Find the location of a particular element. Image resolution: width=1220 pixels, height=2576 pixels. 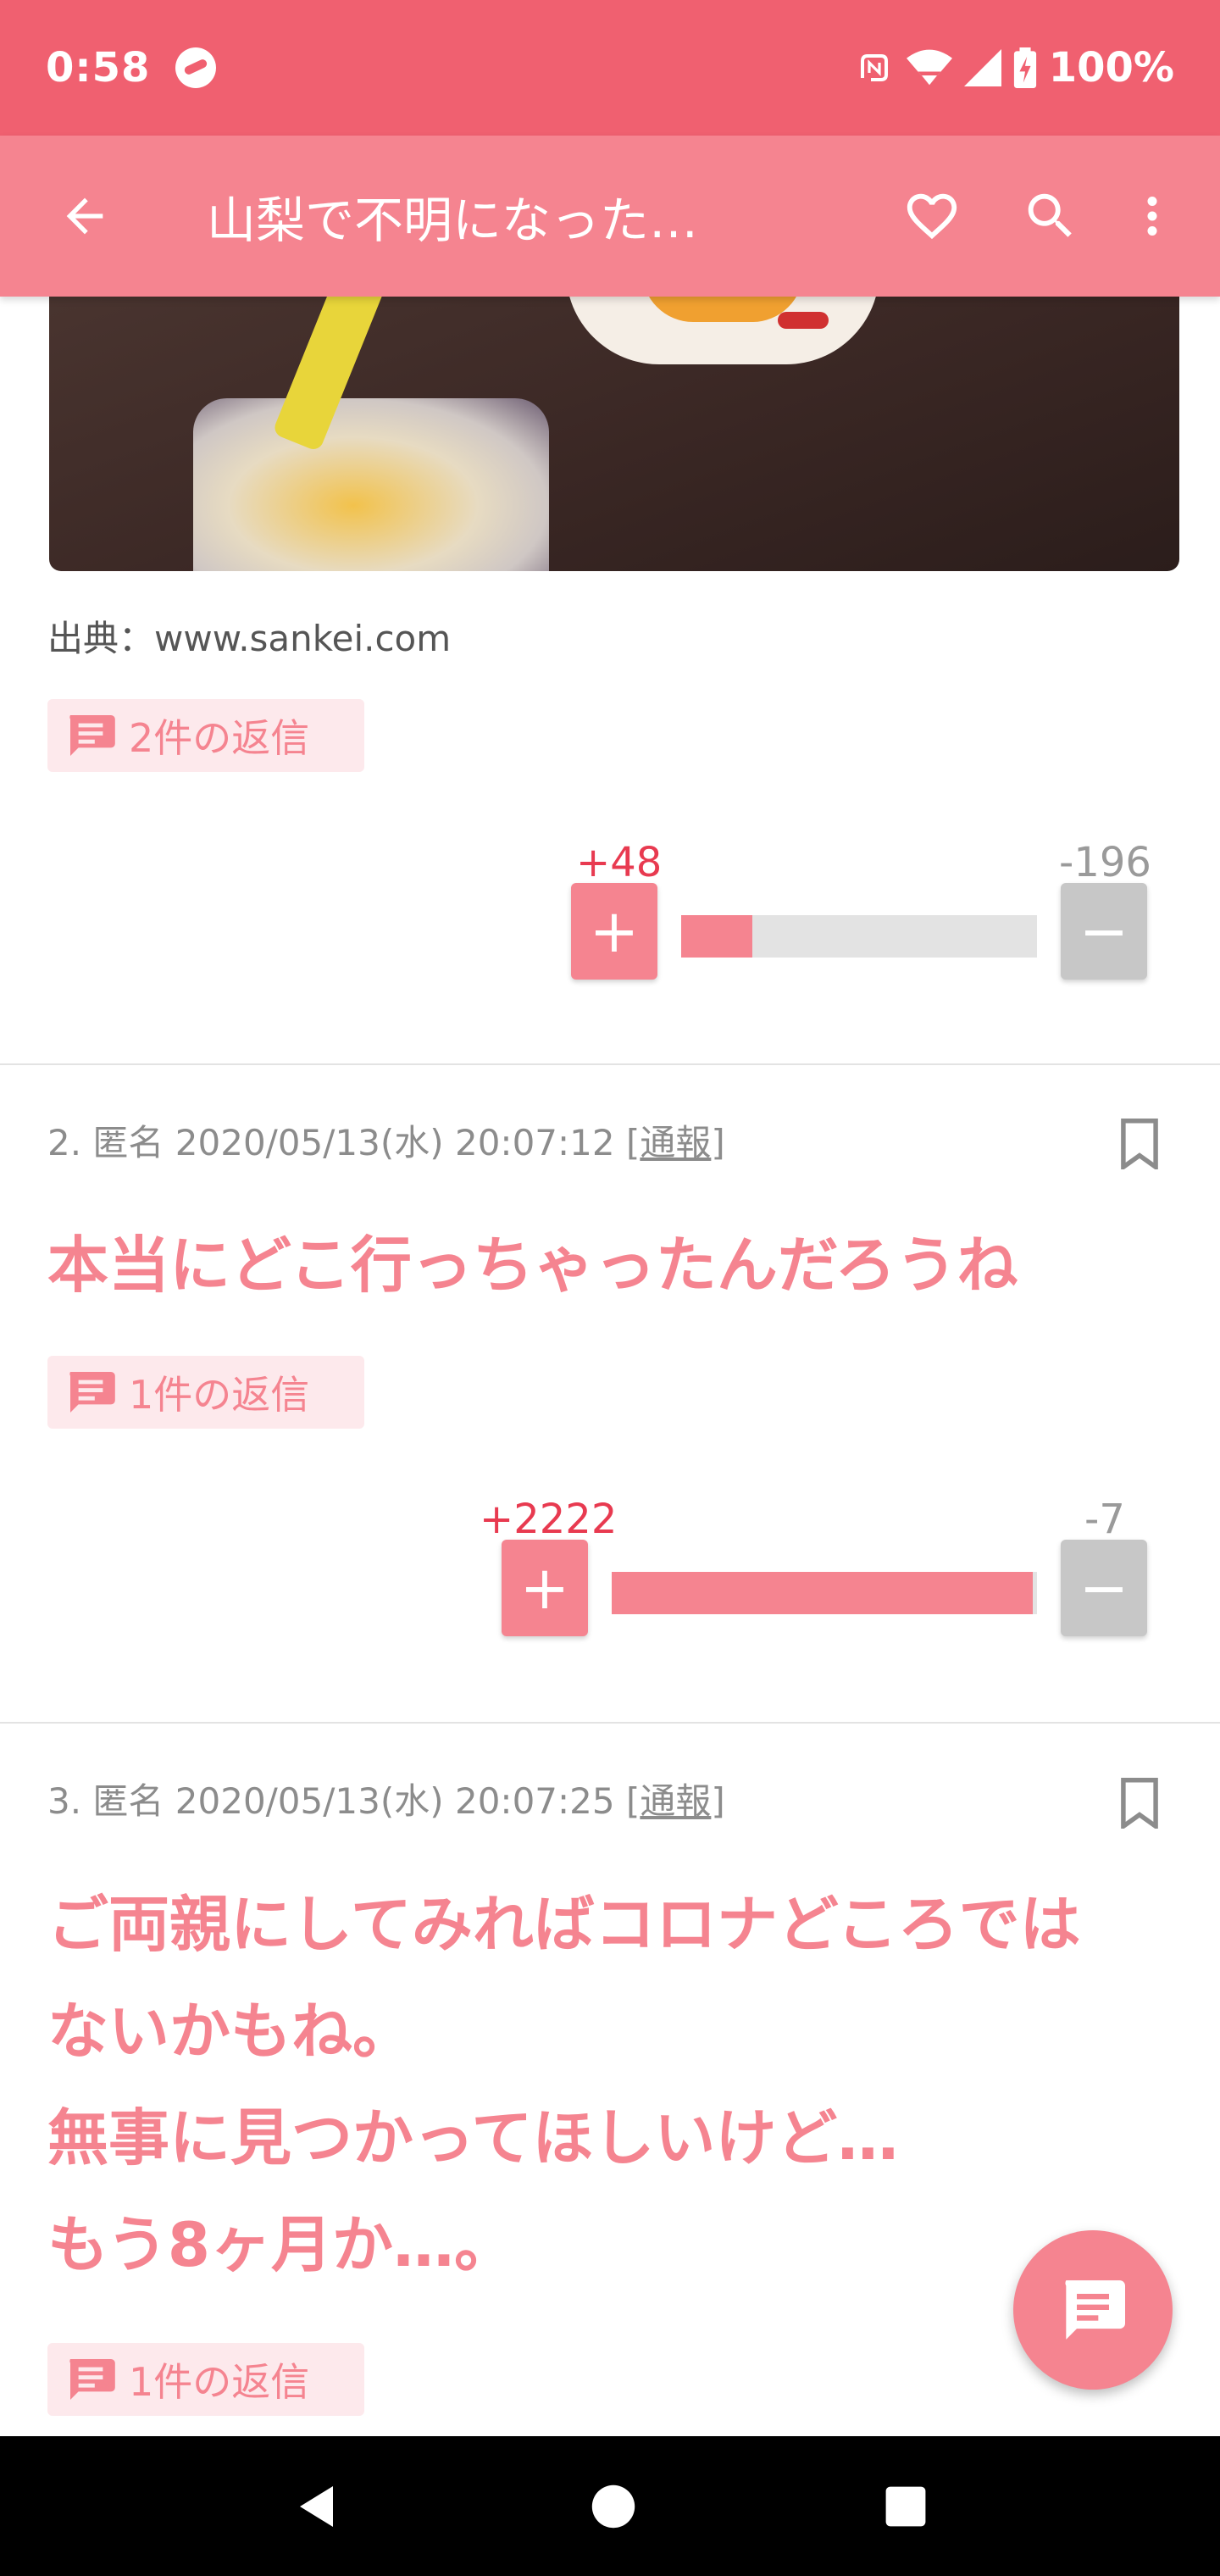

write-comment-fab is located at coordinates (1093, 2310).